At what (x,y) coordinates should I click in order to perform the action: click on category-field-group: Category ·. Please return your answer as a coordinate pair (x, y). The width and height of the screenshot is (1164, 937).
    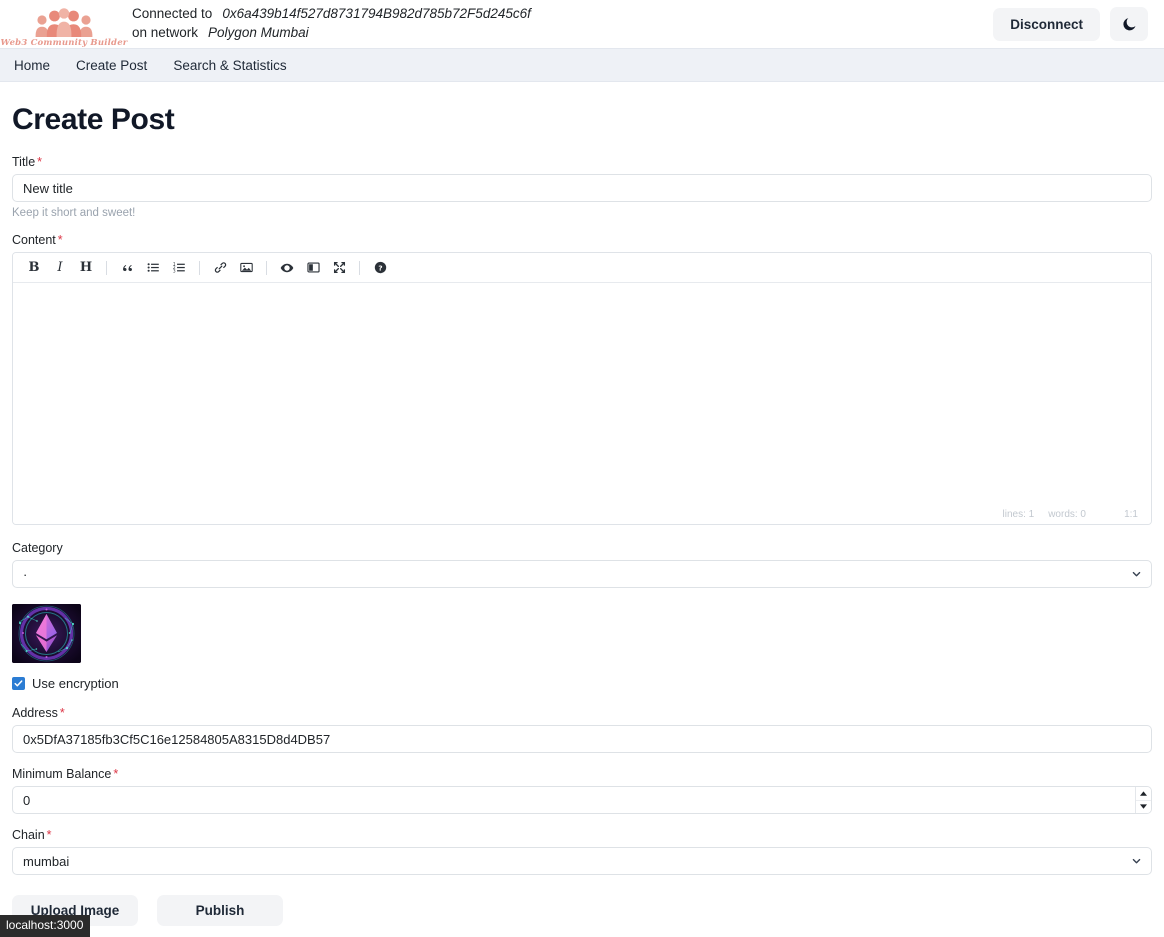
    Looking at the image, I should click on (582, 564).